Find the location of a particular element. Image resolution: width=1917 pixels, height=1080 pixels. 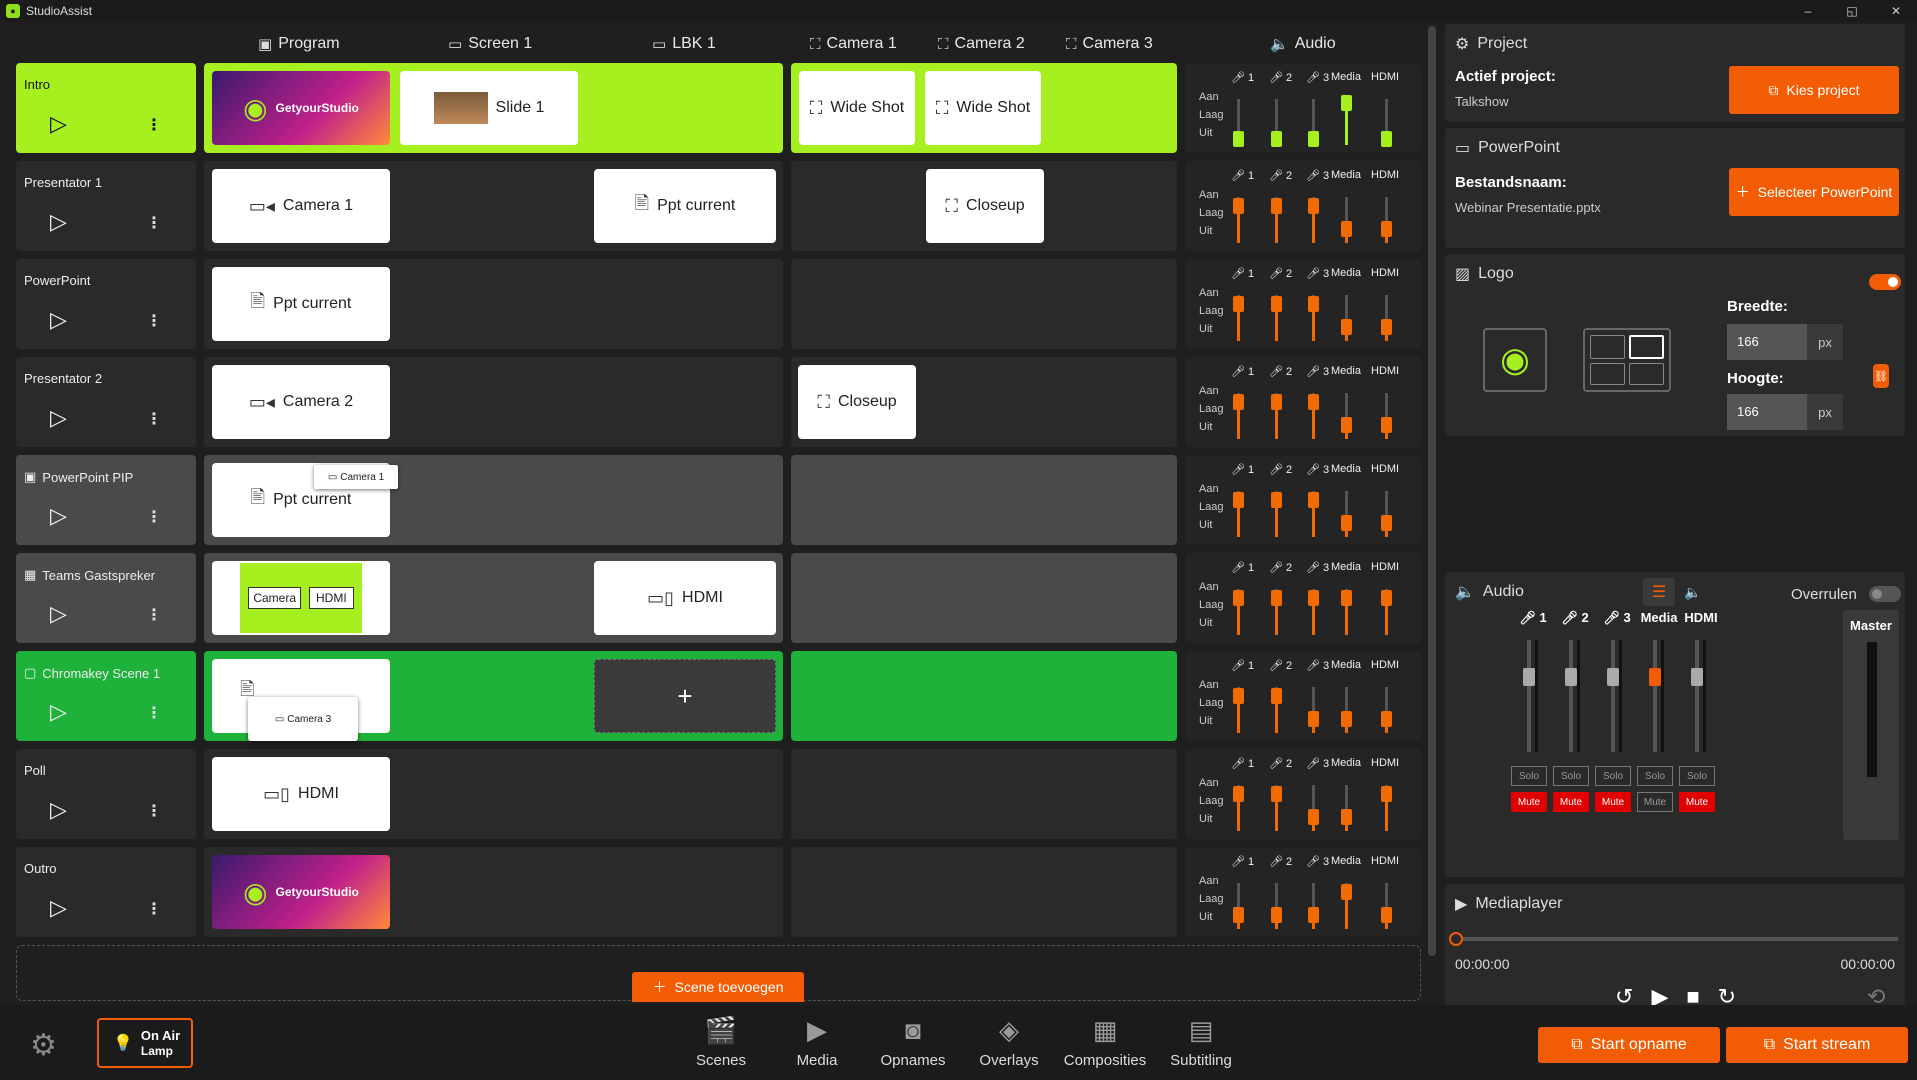

scene-tile: Poll ▷ ⋮ is located at coordinates (106, 794).